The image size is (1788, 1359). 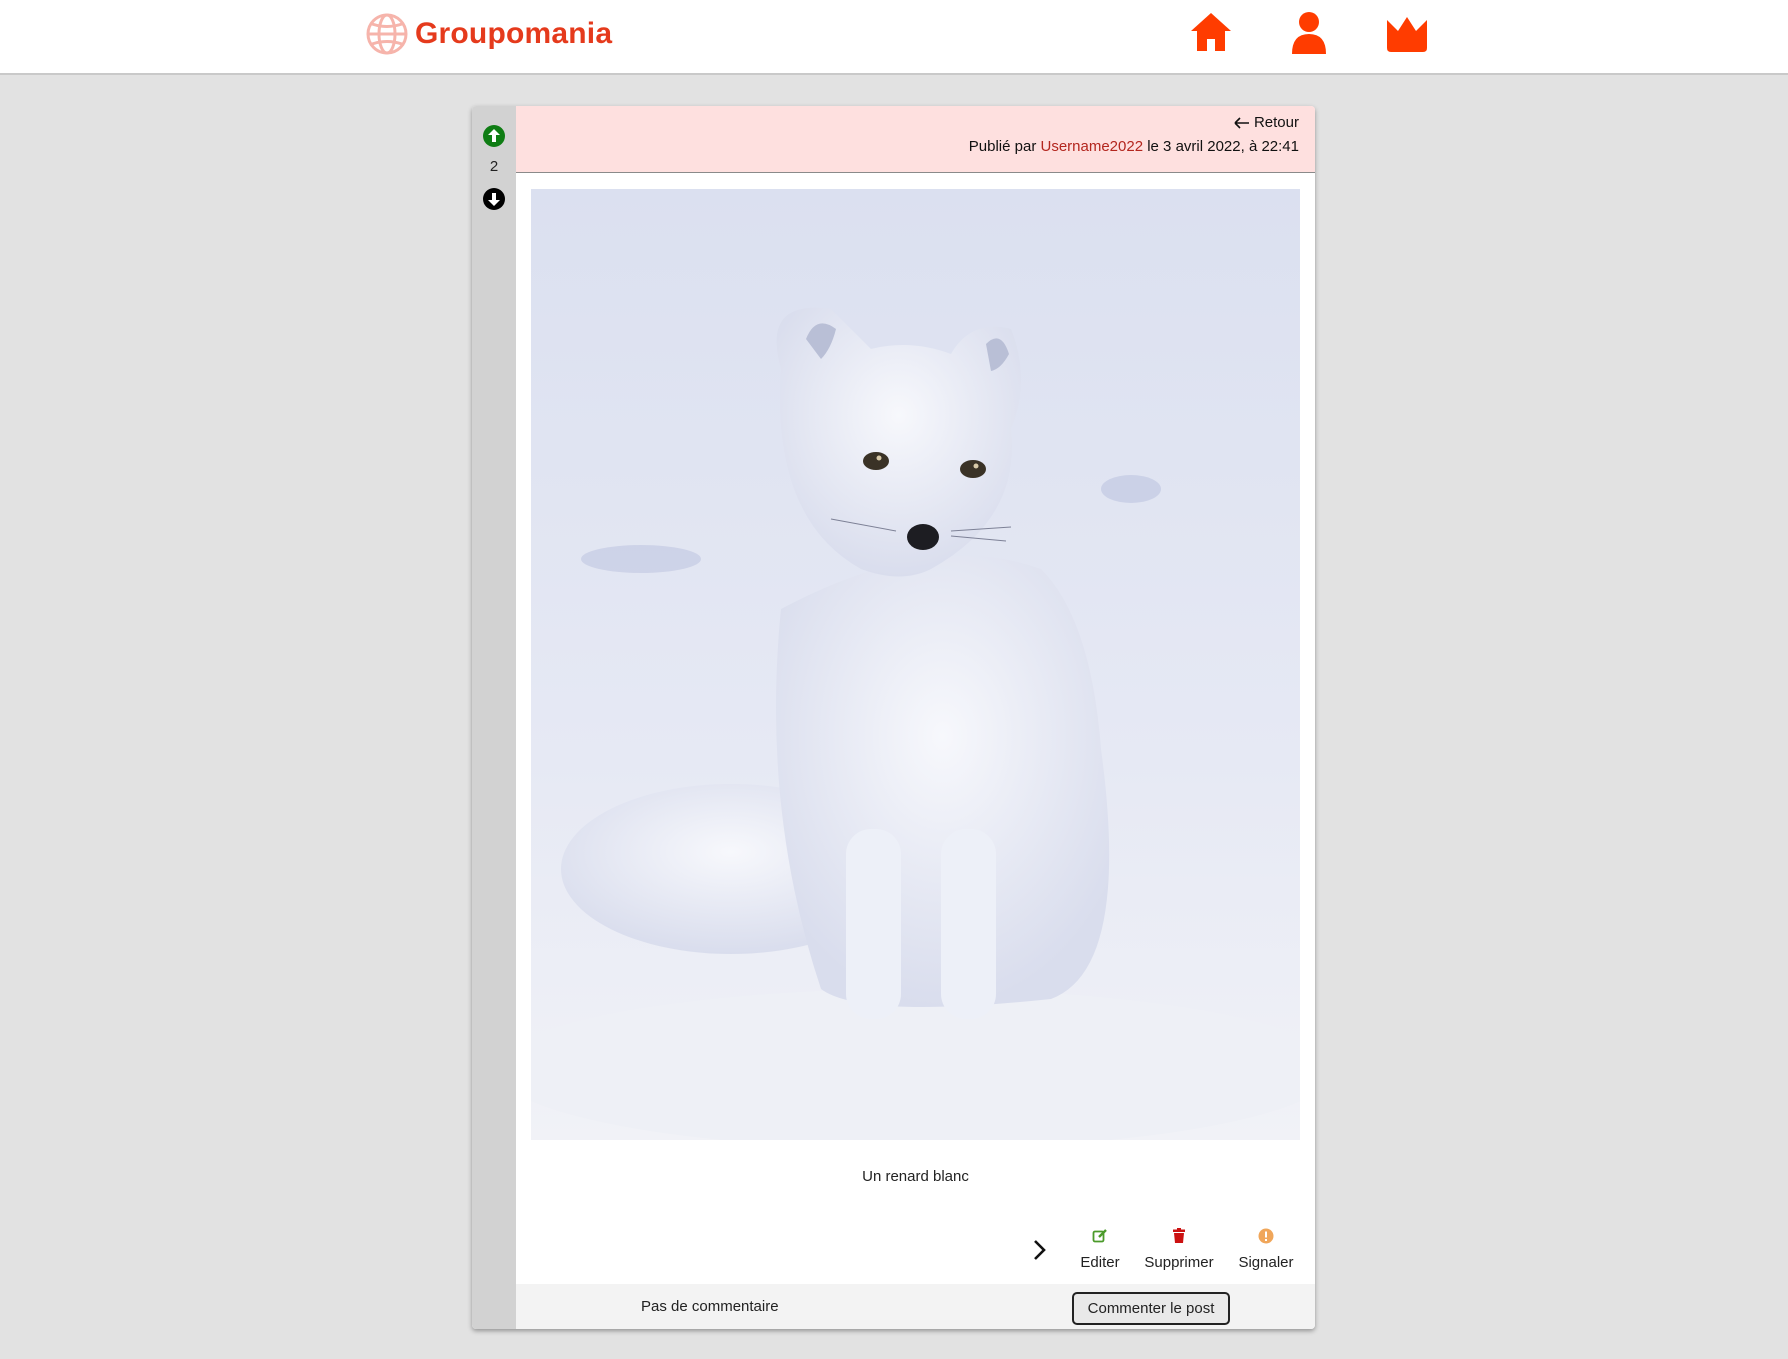 I want to click on trash-icon, so click(x=1179, y=1235).